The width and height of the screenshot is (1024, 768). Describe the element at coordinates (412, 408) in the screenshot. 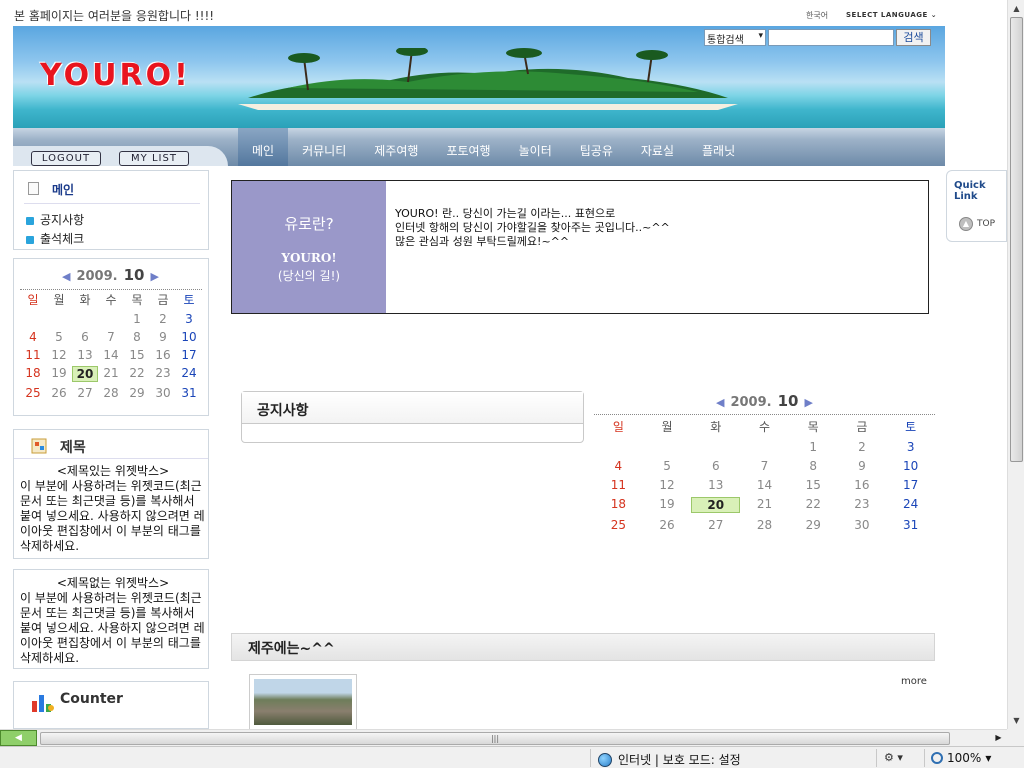

I see `notice-title: 공지사항` at that location.